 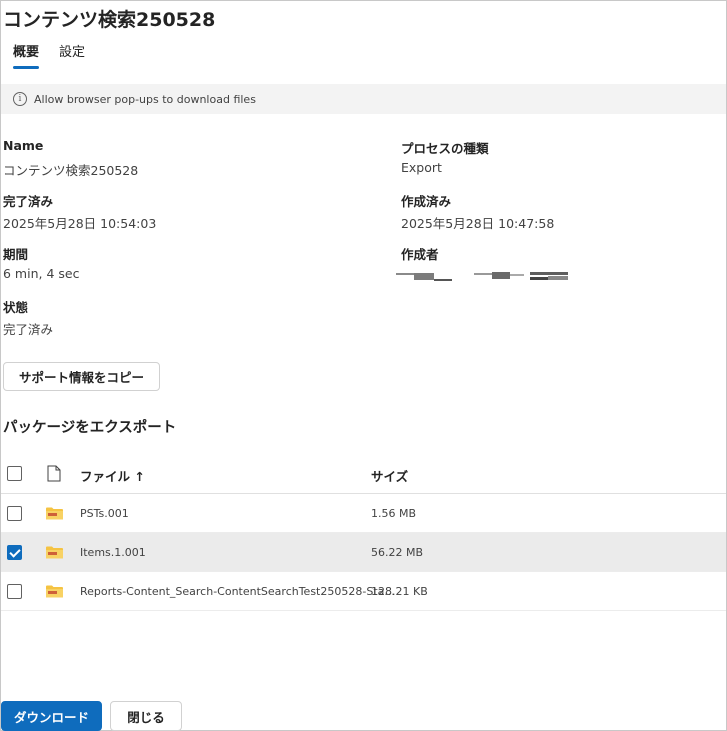 What do you see at coordinates (426, 201) in the screenshot?
I see `created-label: 作成済み` at bounding box center [426, 201].